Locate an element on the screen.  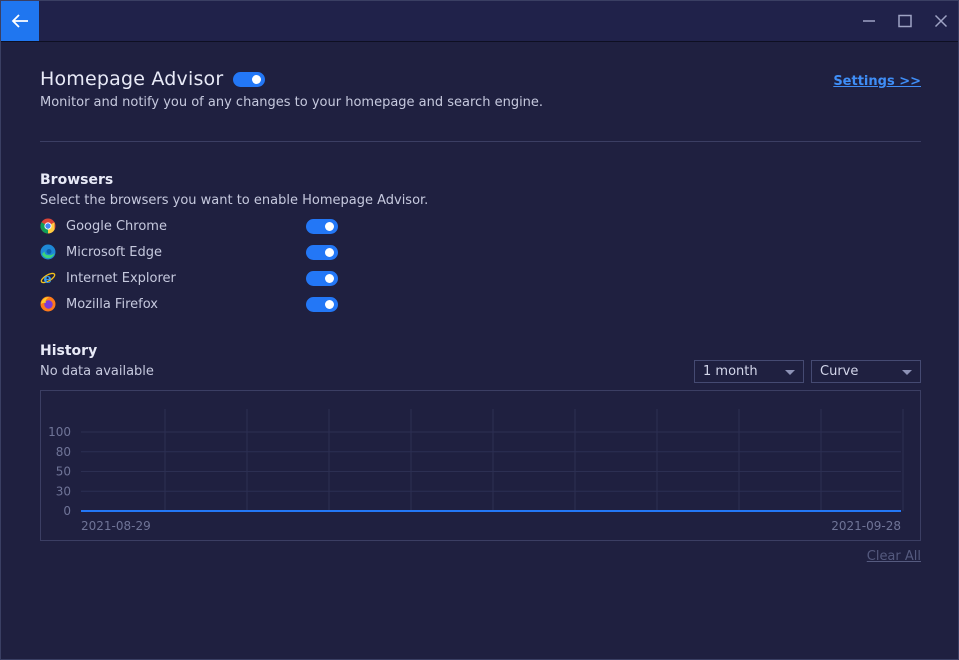
browser-label: Mozilla Firefox is located at coordinates (112, 304).